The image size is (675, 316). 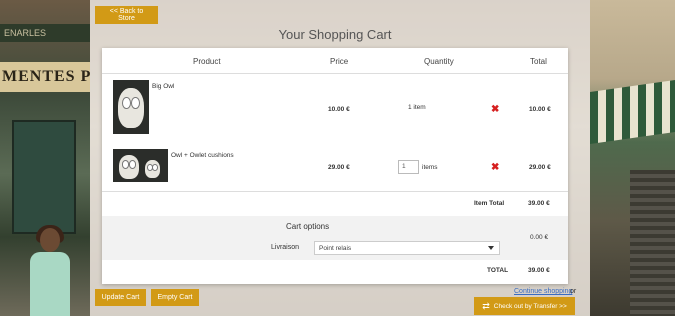 I want to click on product-image-big-owl, so click(x=131, y=107).